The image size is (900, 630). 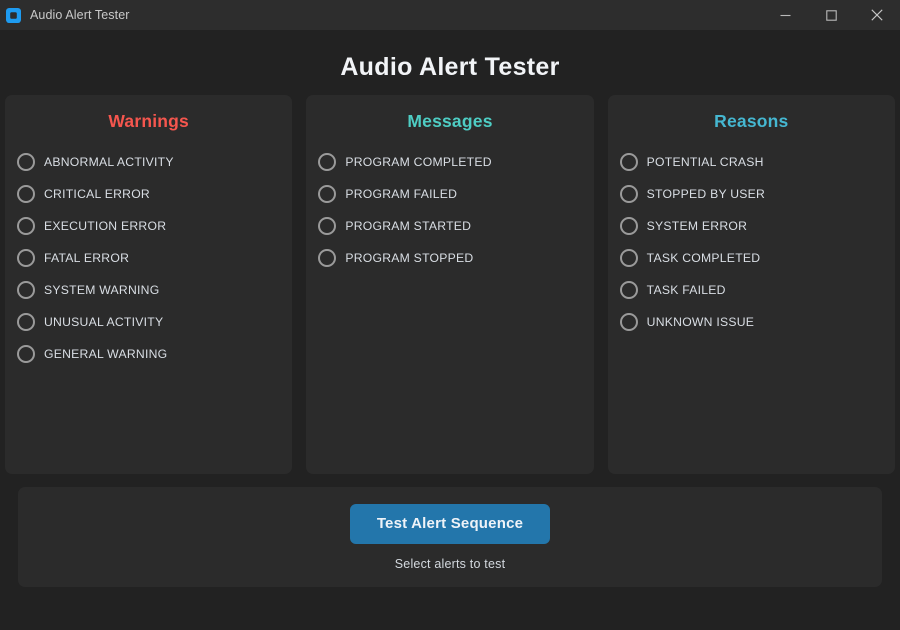 I want to click on alert-option-label: UNKNOWN ISSUE, so click(x=700, y=322).